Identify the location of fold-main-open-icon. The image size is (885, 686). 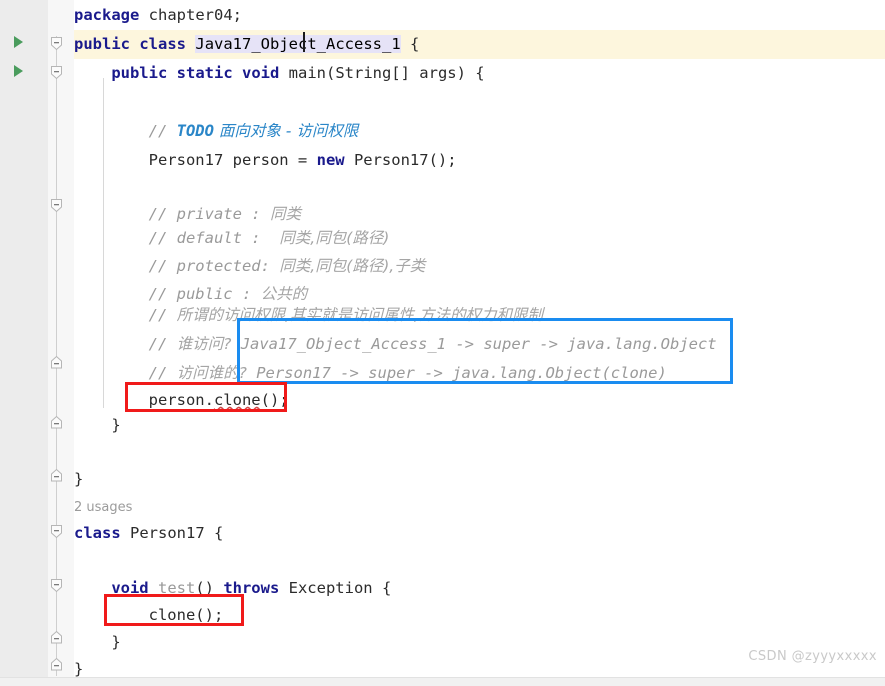
(56, 72).